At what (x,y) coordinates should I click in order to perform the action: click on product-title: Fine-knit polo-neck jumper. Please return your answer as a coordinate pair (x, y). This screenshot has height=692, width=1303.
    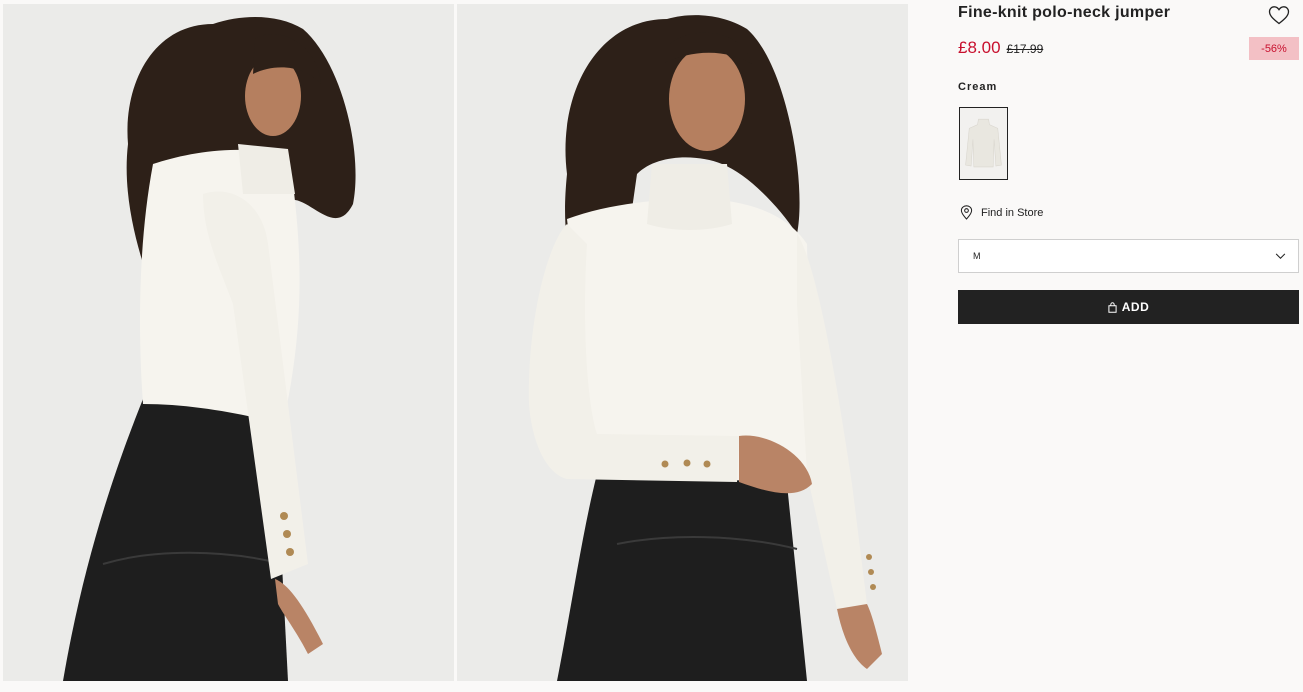
    Looking at the image, I should click on (1064, 12).